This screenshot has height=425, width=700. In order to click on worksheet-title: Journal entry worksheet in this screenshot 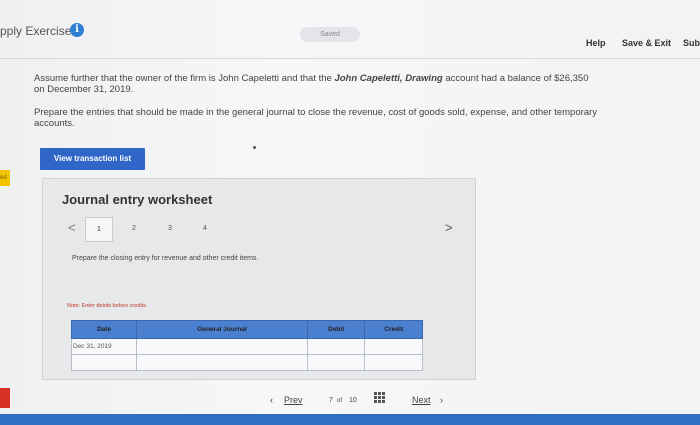, I will do `click(137, 199)`.